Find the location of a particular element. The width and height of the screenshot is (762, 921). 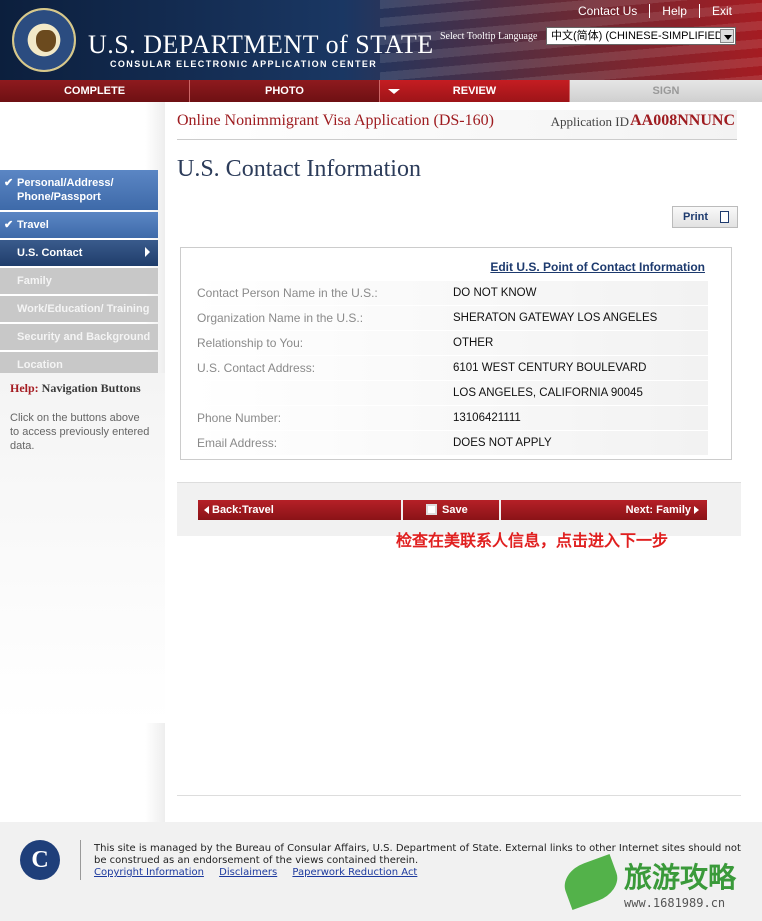

tooltip-language-select: 中文(简体) (CHINESE-SIMPLIFIED) is located at coordinates (641, 36).